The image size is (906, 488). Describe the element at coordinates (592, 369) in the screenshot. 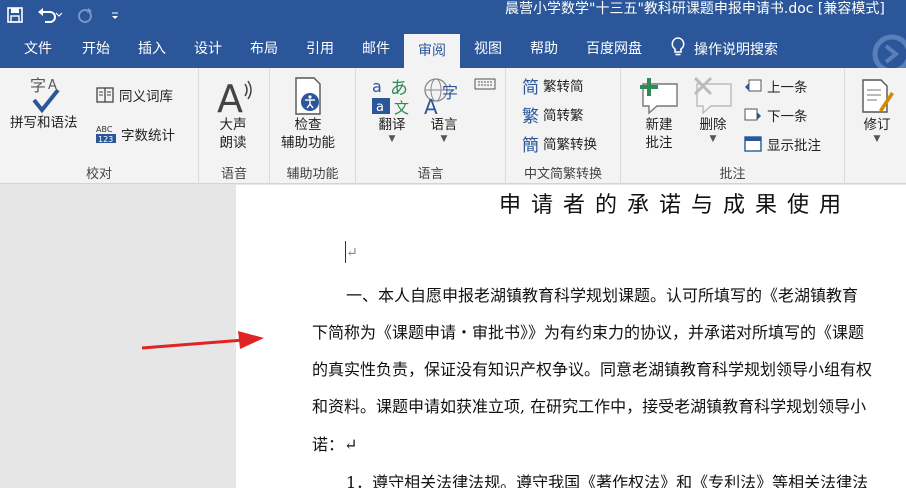

I see `document-line: 的真实性负责，保证没有知识产权争议。同意老湖镇教育科学规划领导小组有权` at that location.